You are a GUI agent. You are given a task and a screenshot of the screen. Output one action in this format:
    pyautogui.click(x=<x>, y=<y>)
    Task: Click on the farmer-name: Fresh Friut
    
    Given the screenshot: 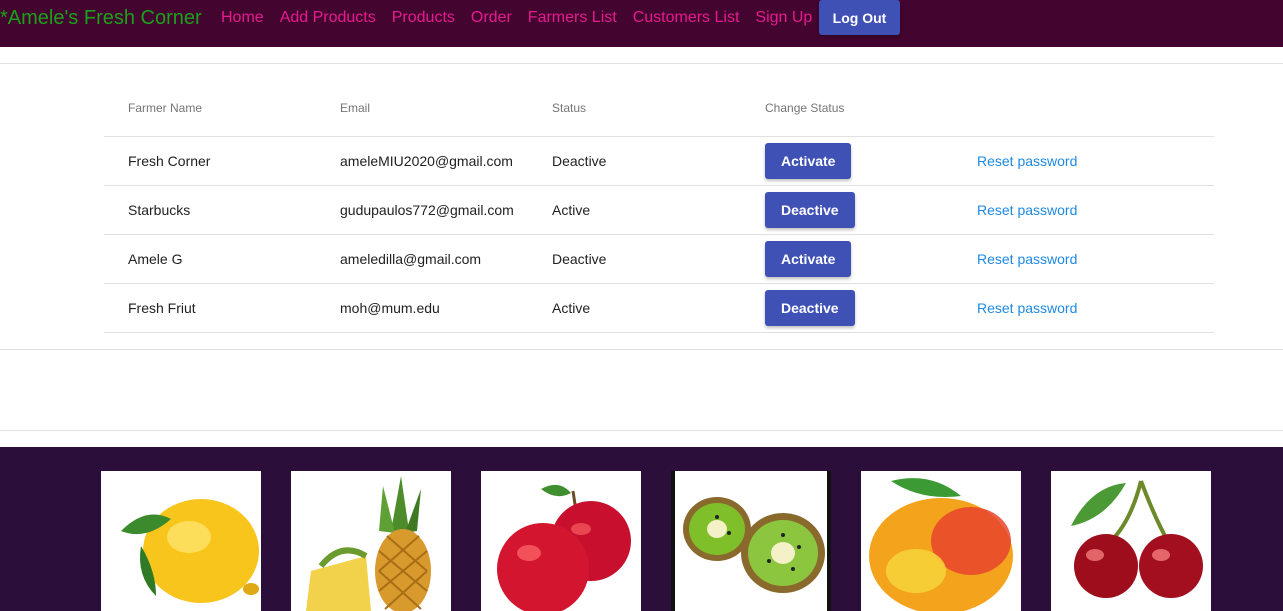 What is the action you would take?
    pyautogui.click(x=162, y=308)
    